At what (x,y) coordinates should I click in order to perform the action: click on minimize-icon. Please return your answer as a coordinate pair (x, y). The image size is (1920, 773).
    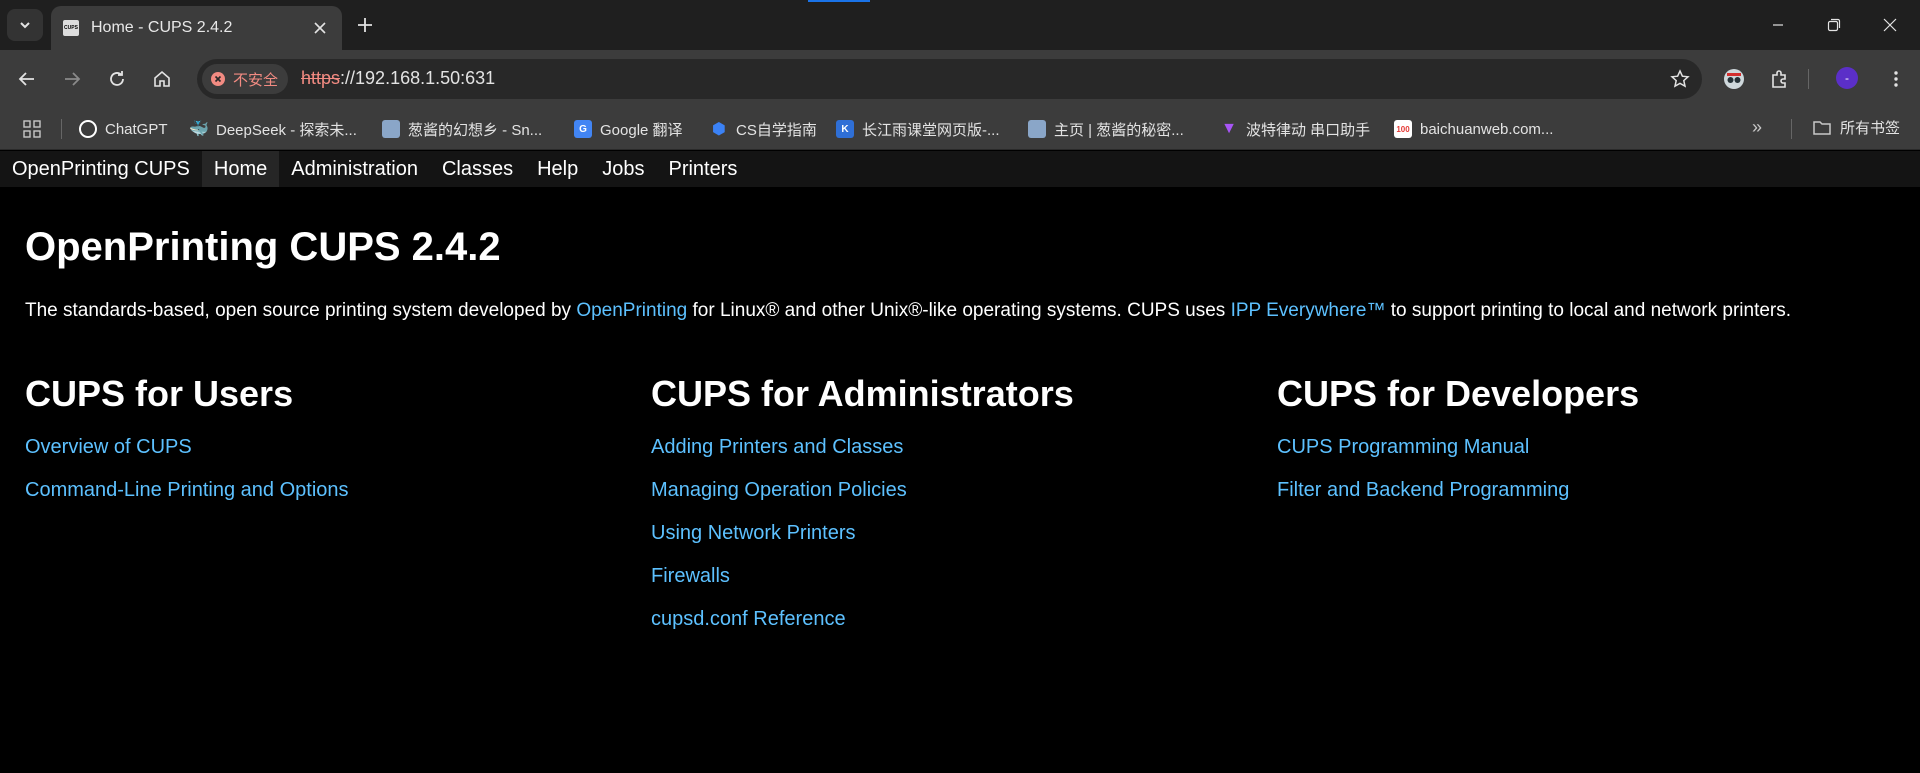
    Looking at the image, I should click on (1778, 25).